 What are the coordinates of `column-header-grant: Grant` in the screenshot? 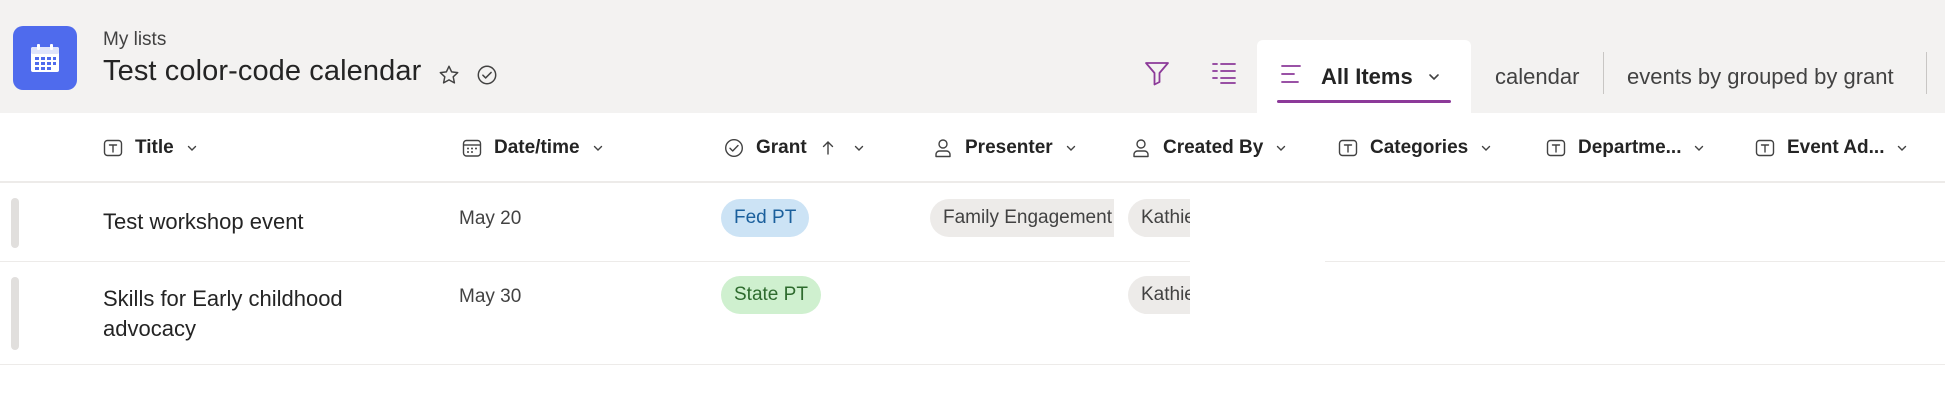 It's located at (794, 148).